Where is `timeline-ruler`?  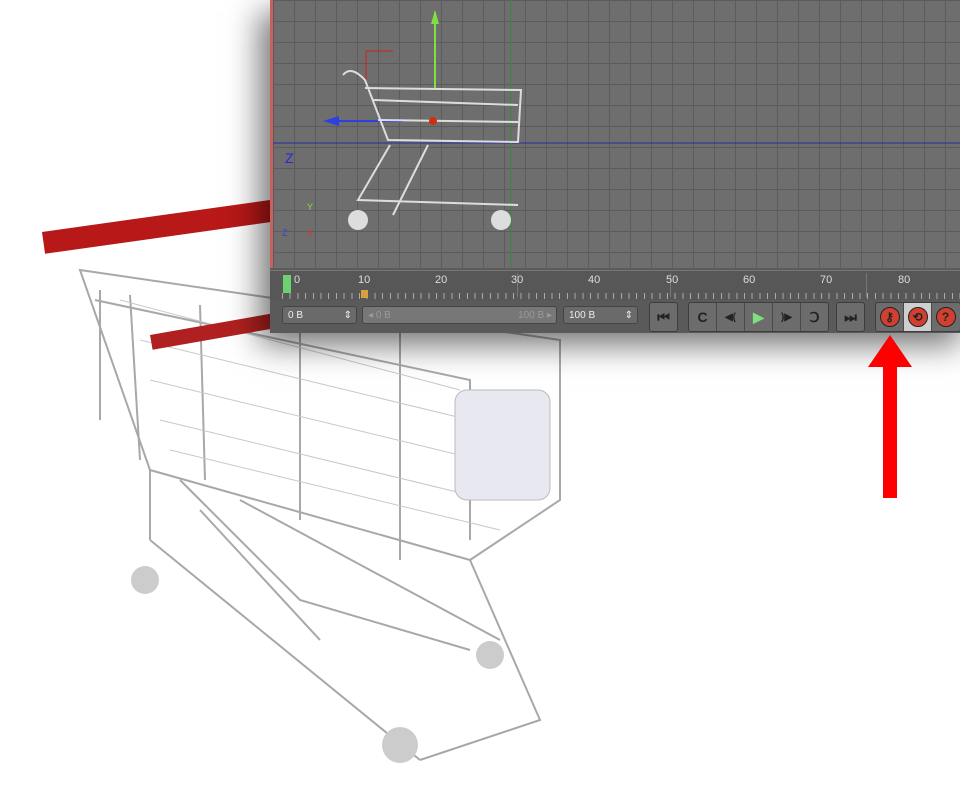 timeline-ruler is located at coordinates (621, 296).